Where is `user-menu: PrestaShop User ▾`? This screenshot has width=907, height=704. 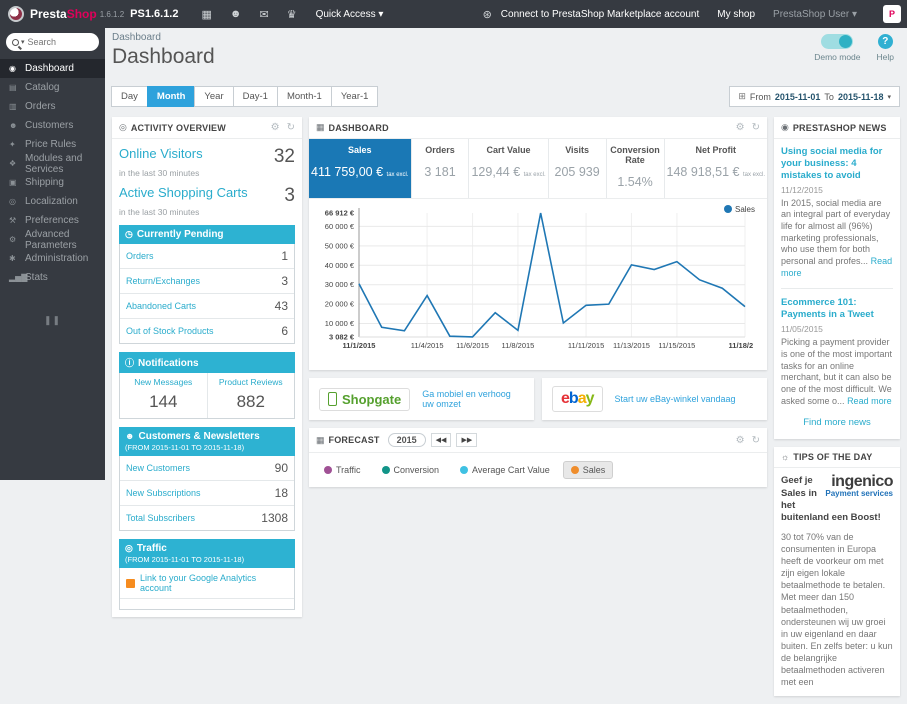 user-menu: PrestaShop User ▾ is located at coordinates (815, 14).